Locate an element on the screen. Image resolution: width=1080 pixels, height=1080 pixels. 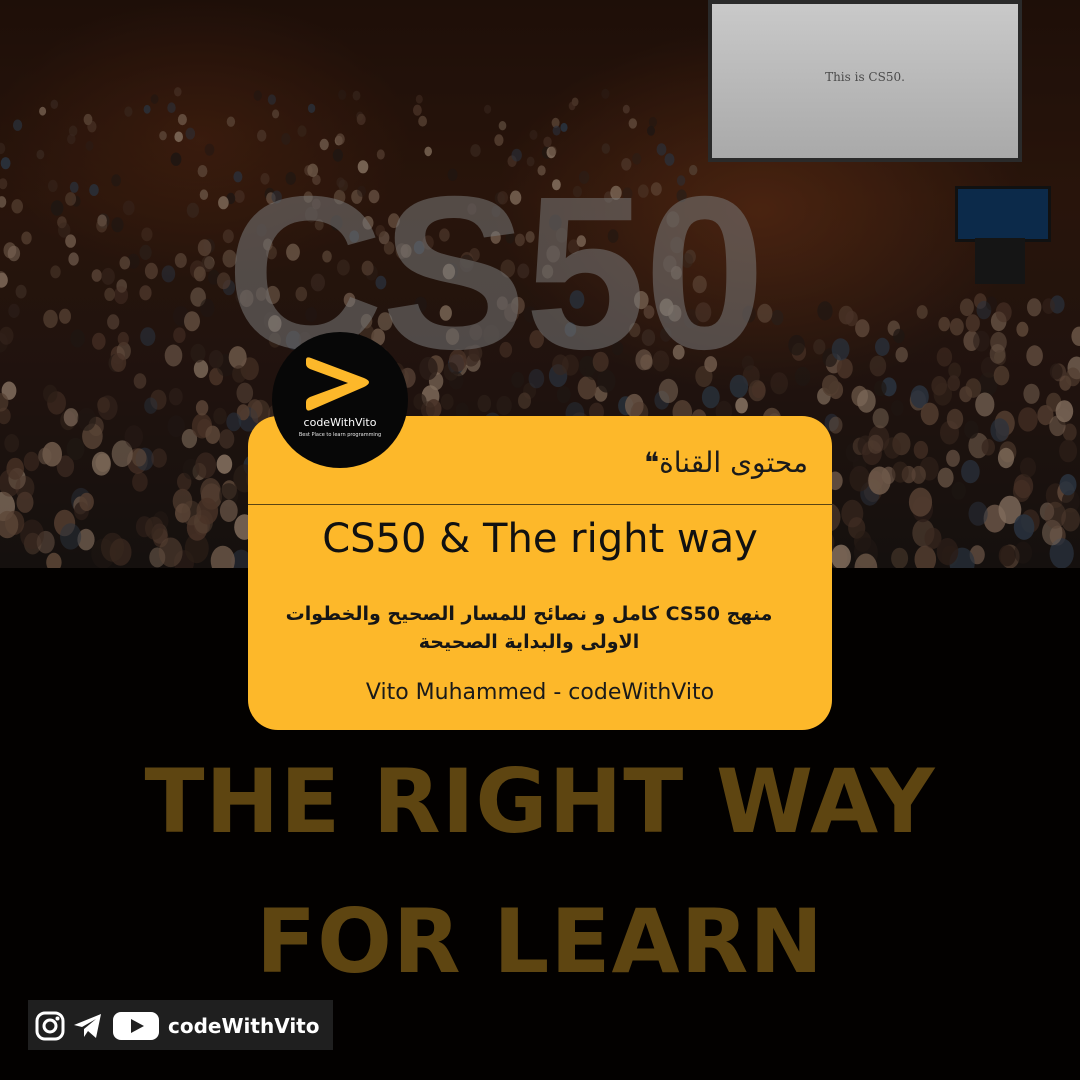
card-divider is located at coordinates (540, 504).